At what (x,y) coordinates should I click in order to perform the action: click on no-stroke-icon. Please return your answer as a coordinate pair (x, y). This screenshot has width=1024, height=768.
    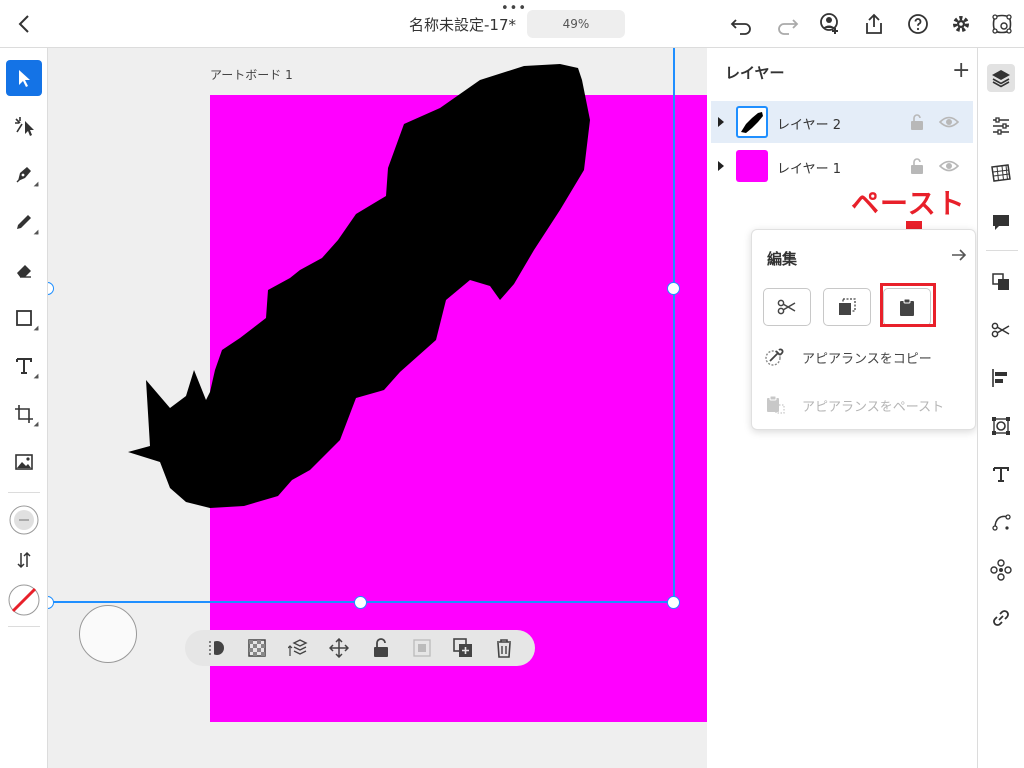
    Looking at the image, I should click on (24, 600).